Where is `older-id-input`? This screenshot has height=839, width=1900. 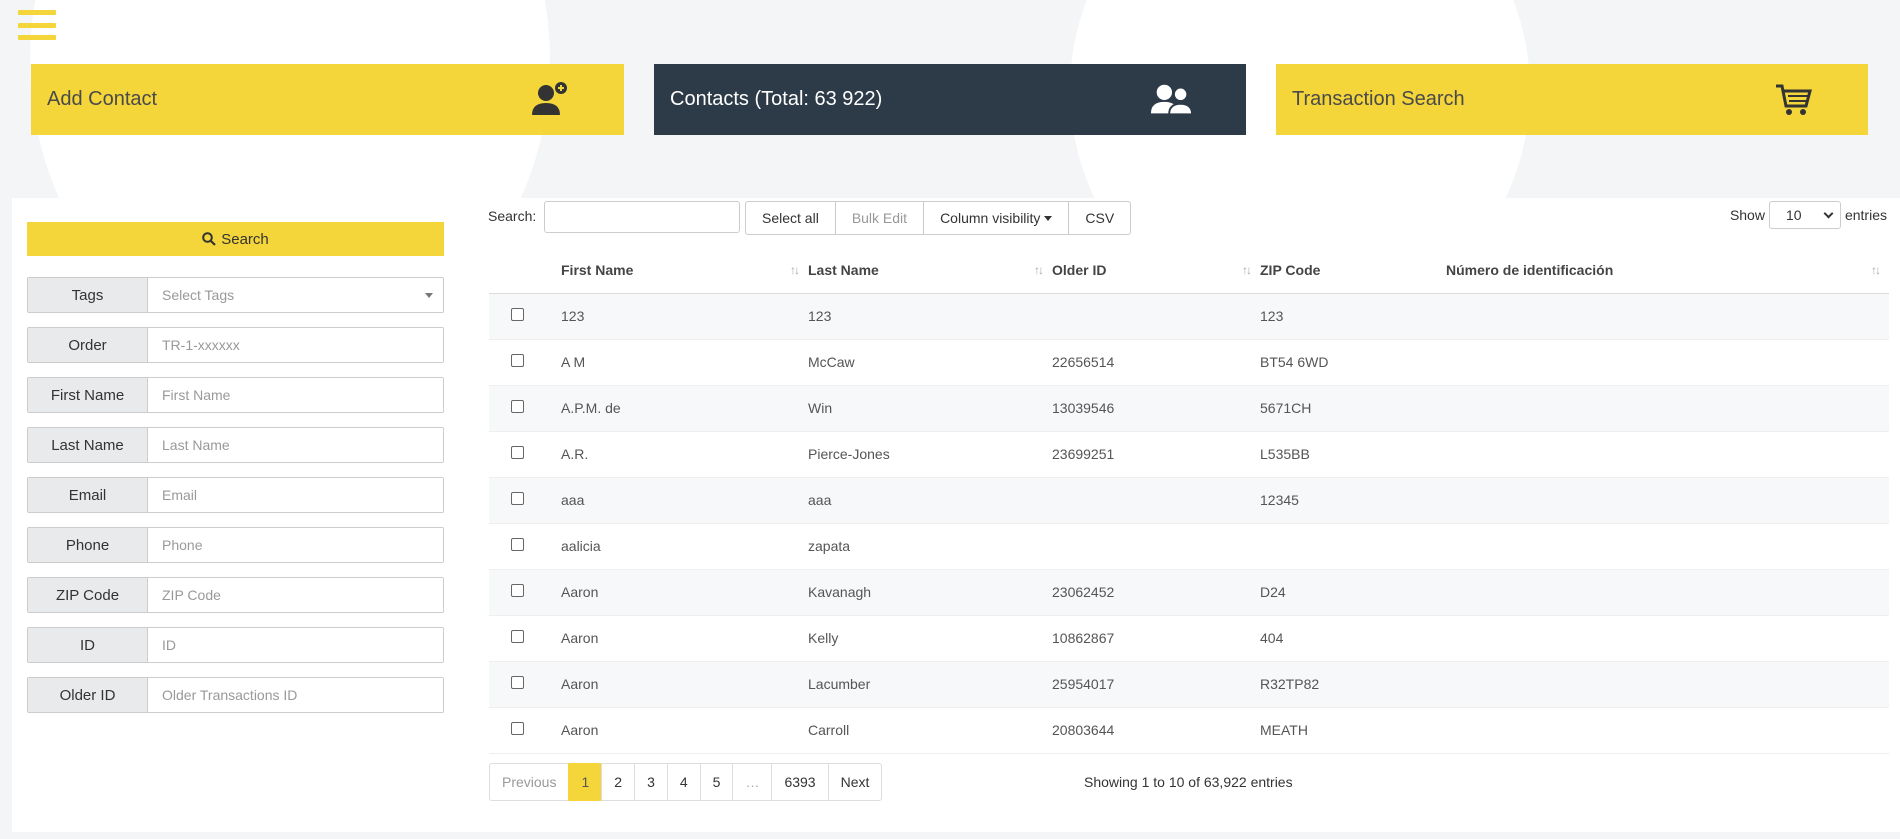
older-id-input is located at coordinates (295, 695).